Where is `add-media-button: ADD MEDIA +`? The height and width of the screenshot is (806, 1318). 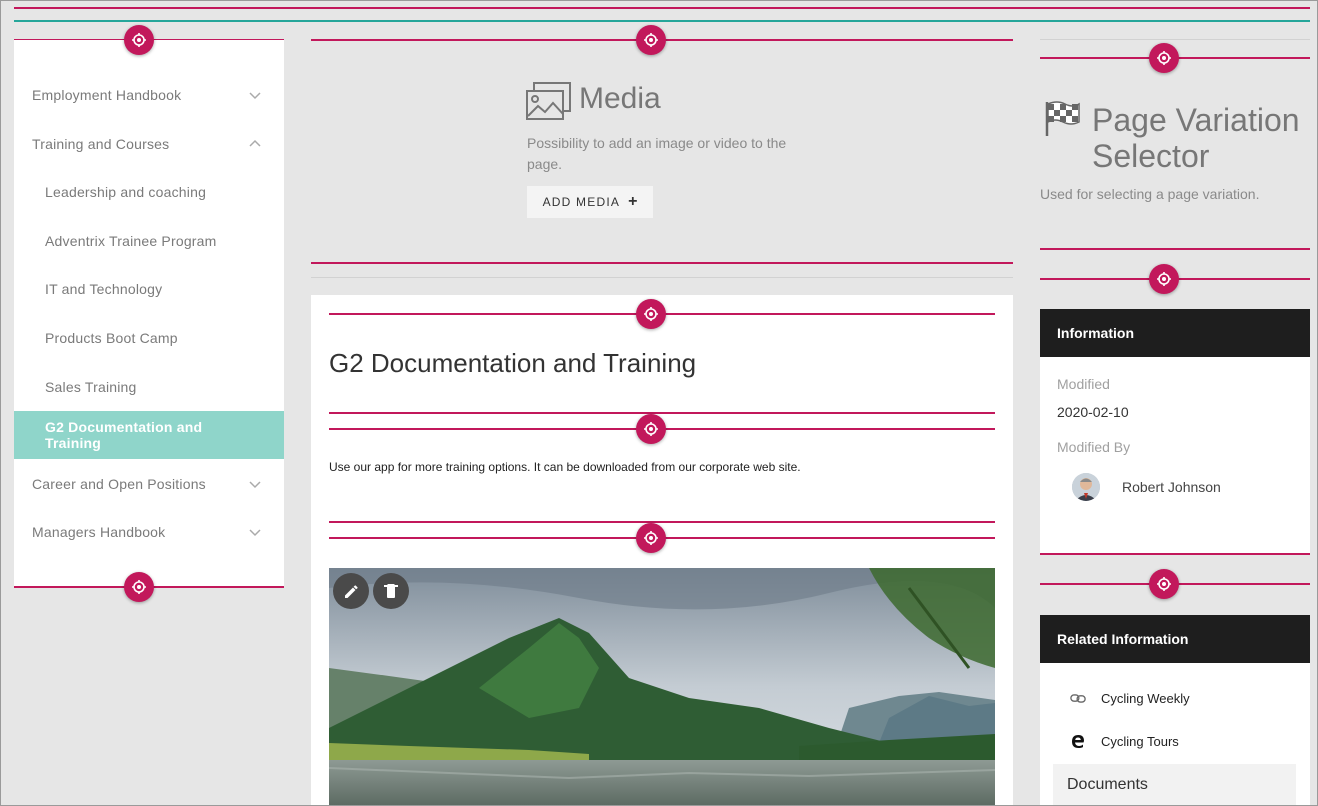 add-media-button: ADD MEDIA + is located at coordinates (590, 202).